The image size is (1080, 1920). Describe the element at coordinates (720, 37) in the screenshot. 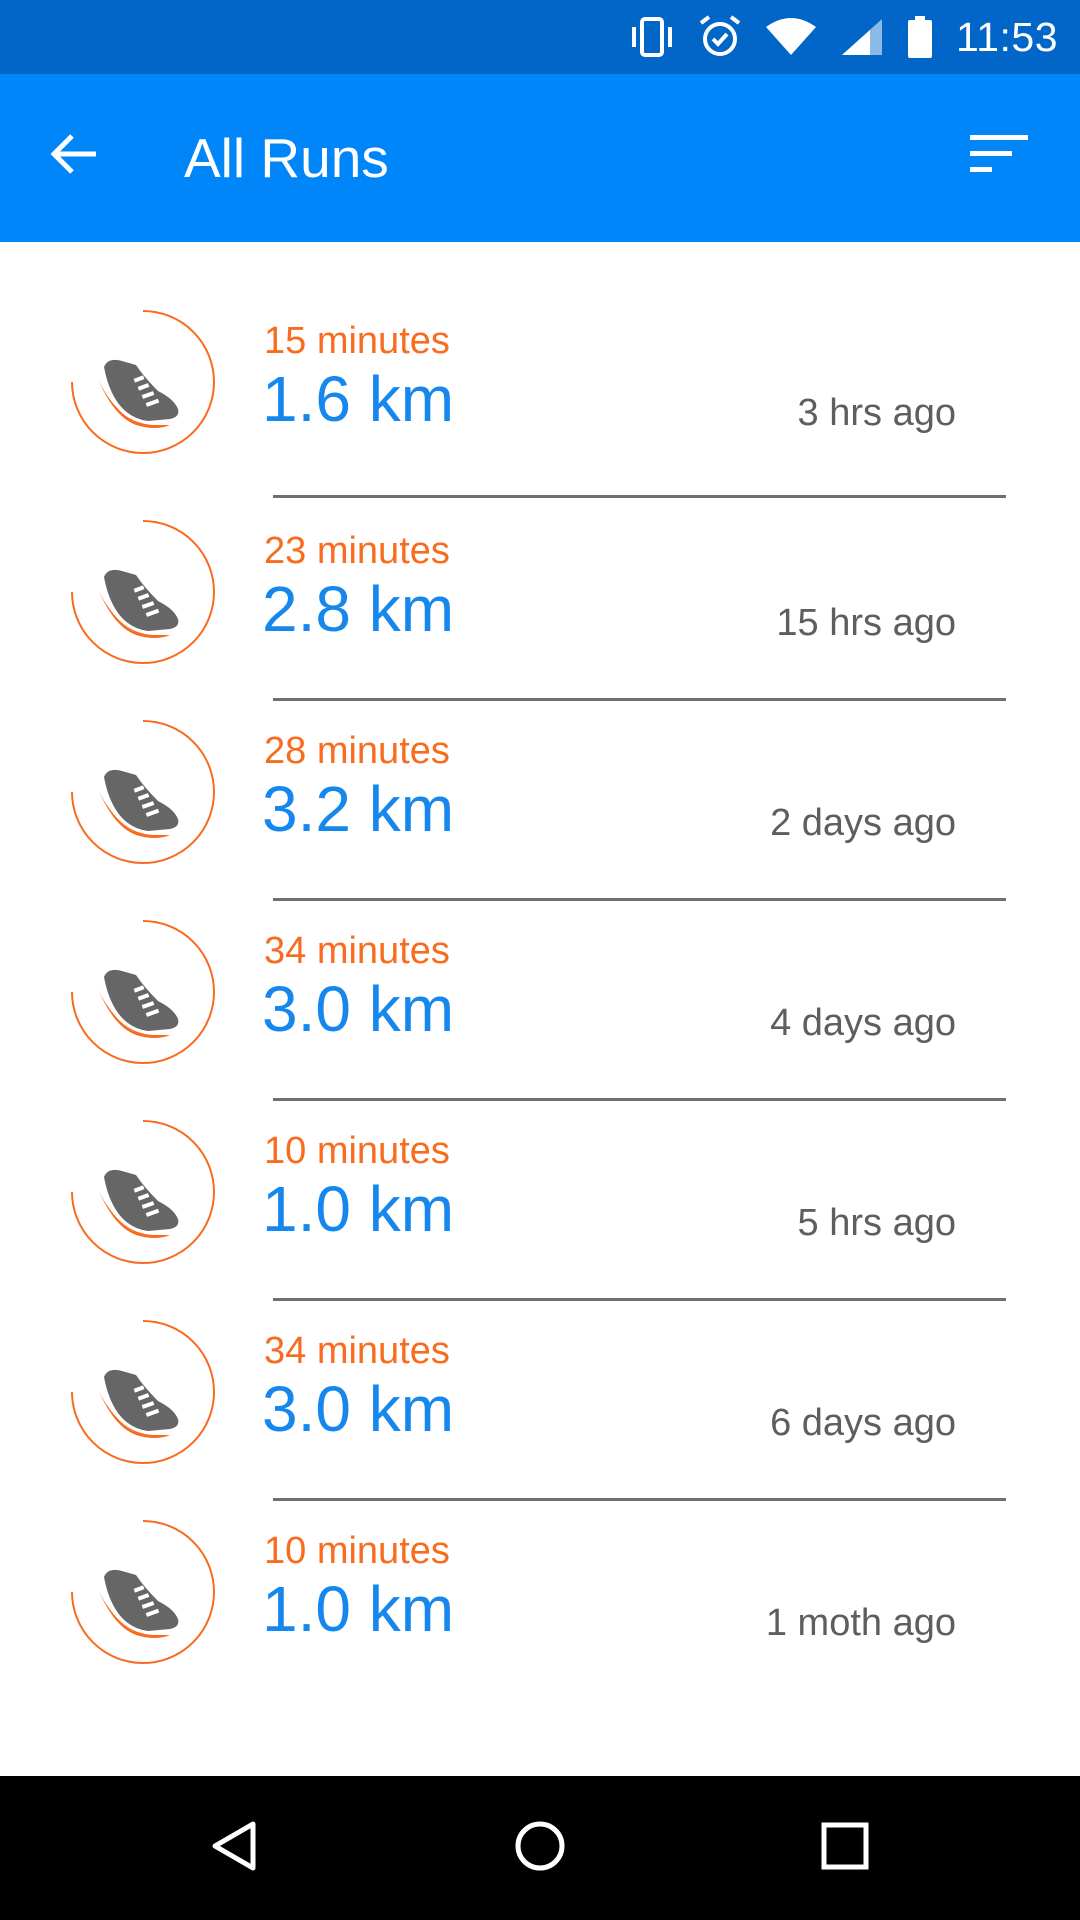

I see `alarm-icon` at that location.